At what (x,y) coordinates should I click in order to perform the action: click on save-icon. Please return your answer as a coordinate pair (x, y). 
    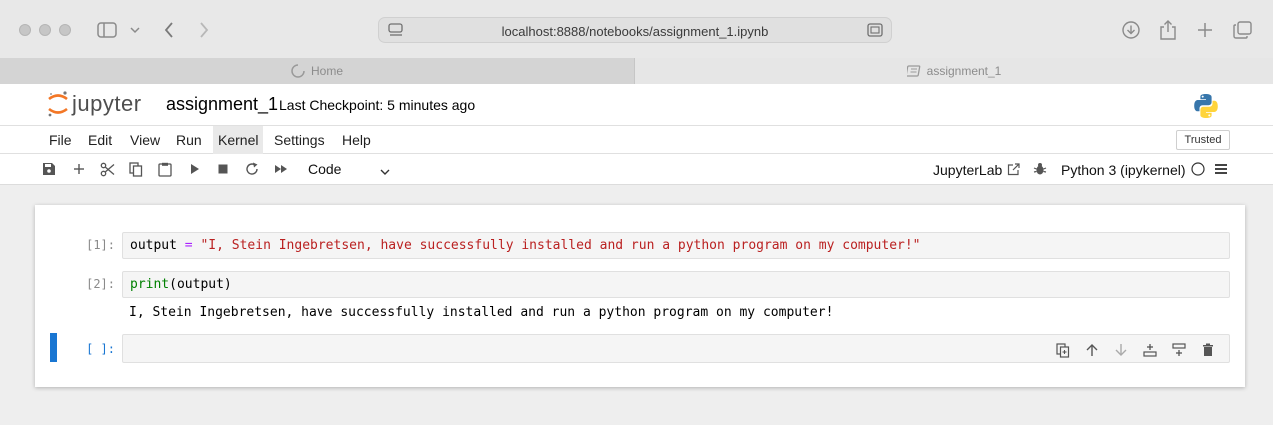
    Looking at the image, I should click on (49, 169).